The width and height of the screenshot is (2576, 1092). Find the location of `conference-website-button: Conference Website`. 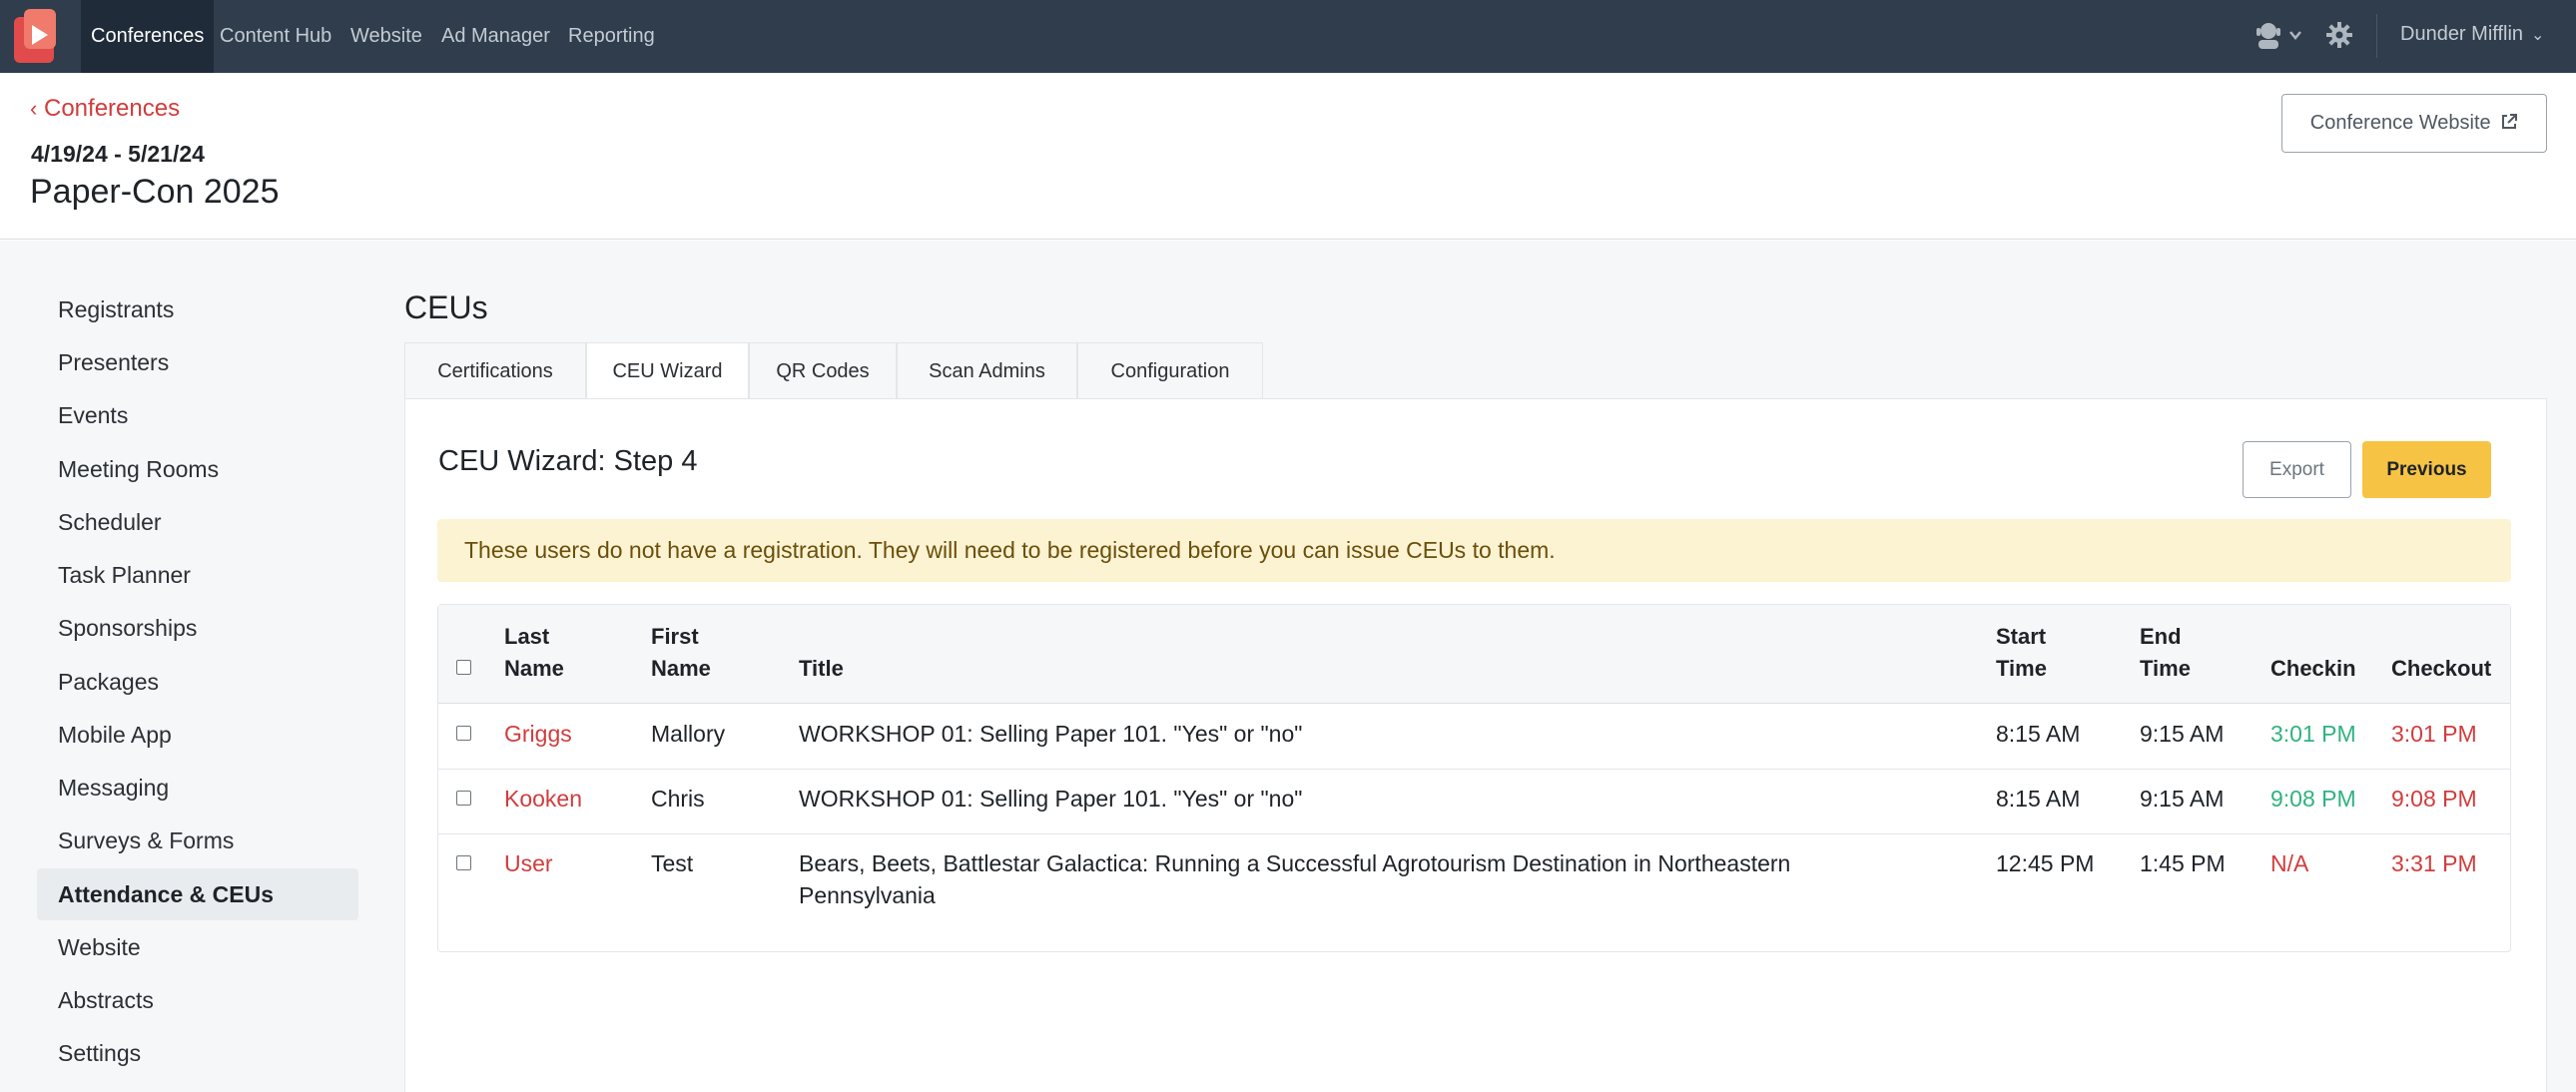

conference-website-button: Conference Website is located at coordinates (2414, 124).